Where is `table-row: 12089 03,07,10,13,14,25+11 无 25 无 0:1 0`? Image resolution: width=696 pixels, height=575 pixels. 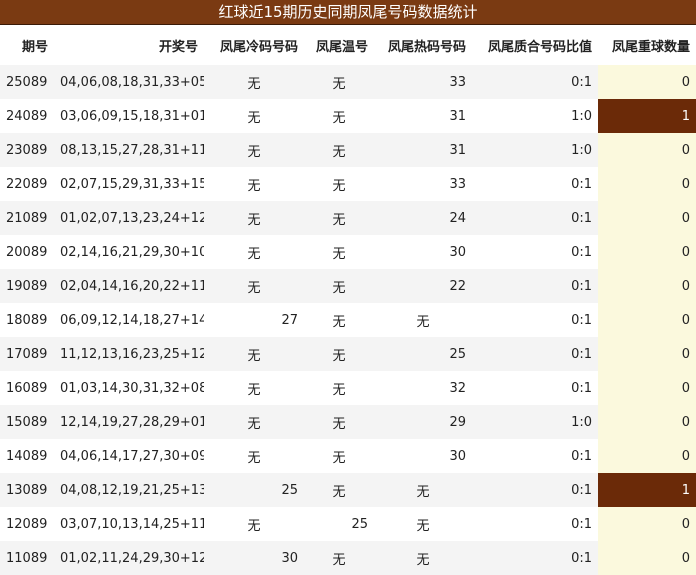 table-row: 12089 03,07,10,13,14,25+11 无 25 无 0:1 0 is located at coordinates (348, 524).